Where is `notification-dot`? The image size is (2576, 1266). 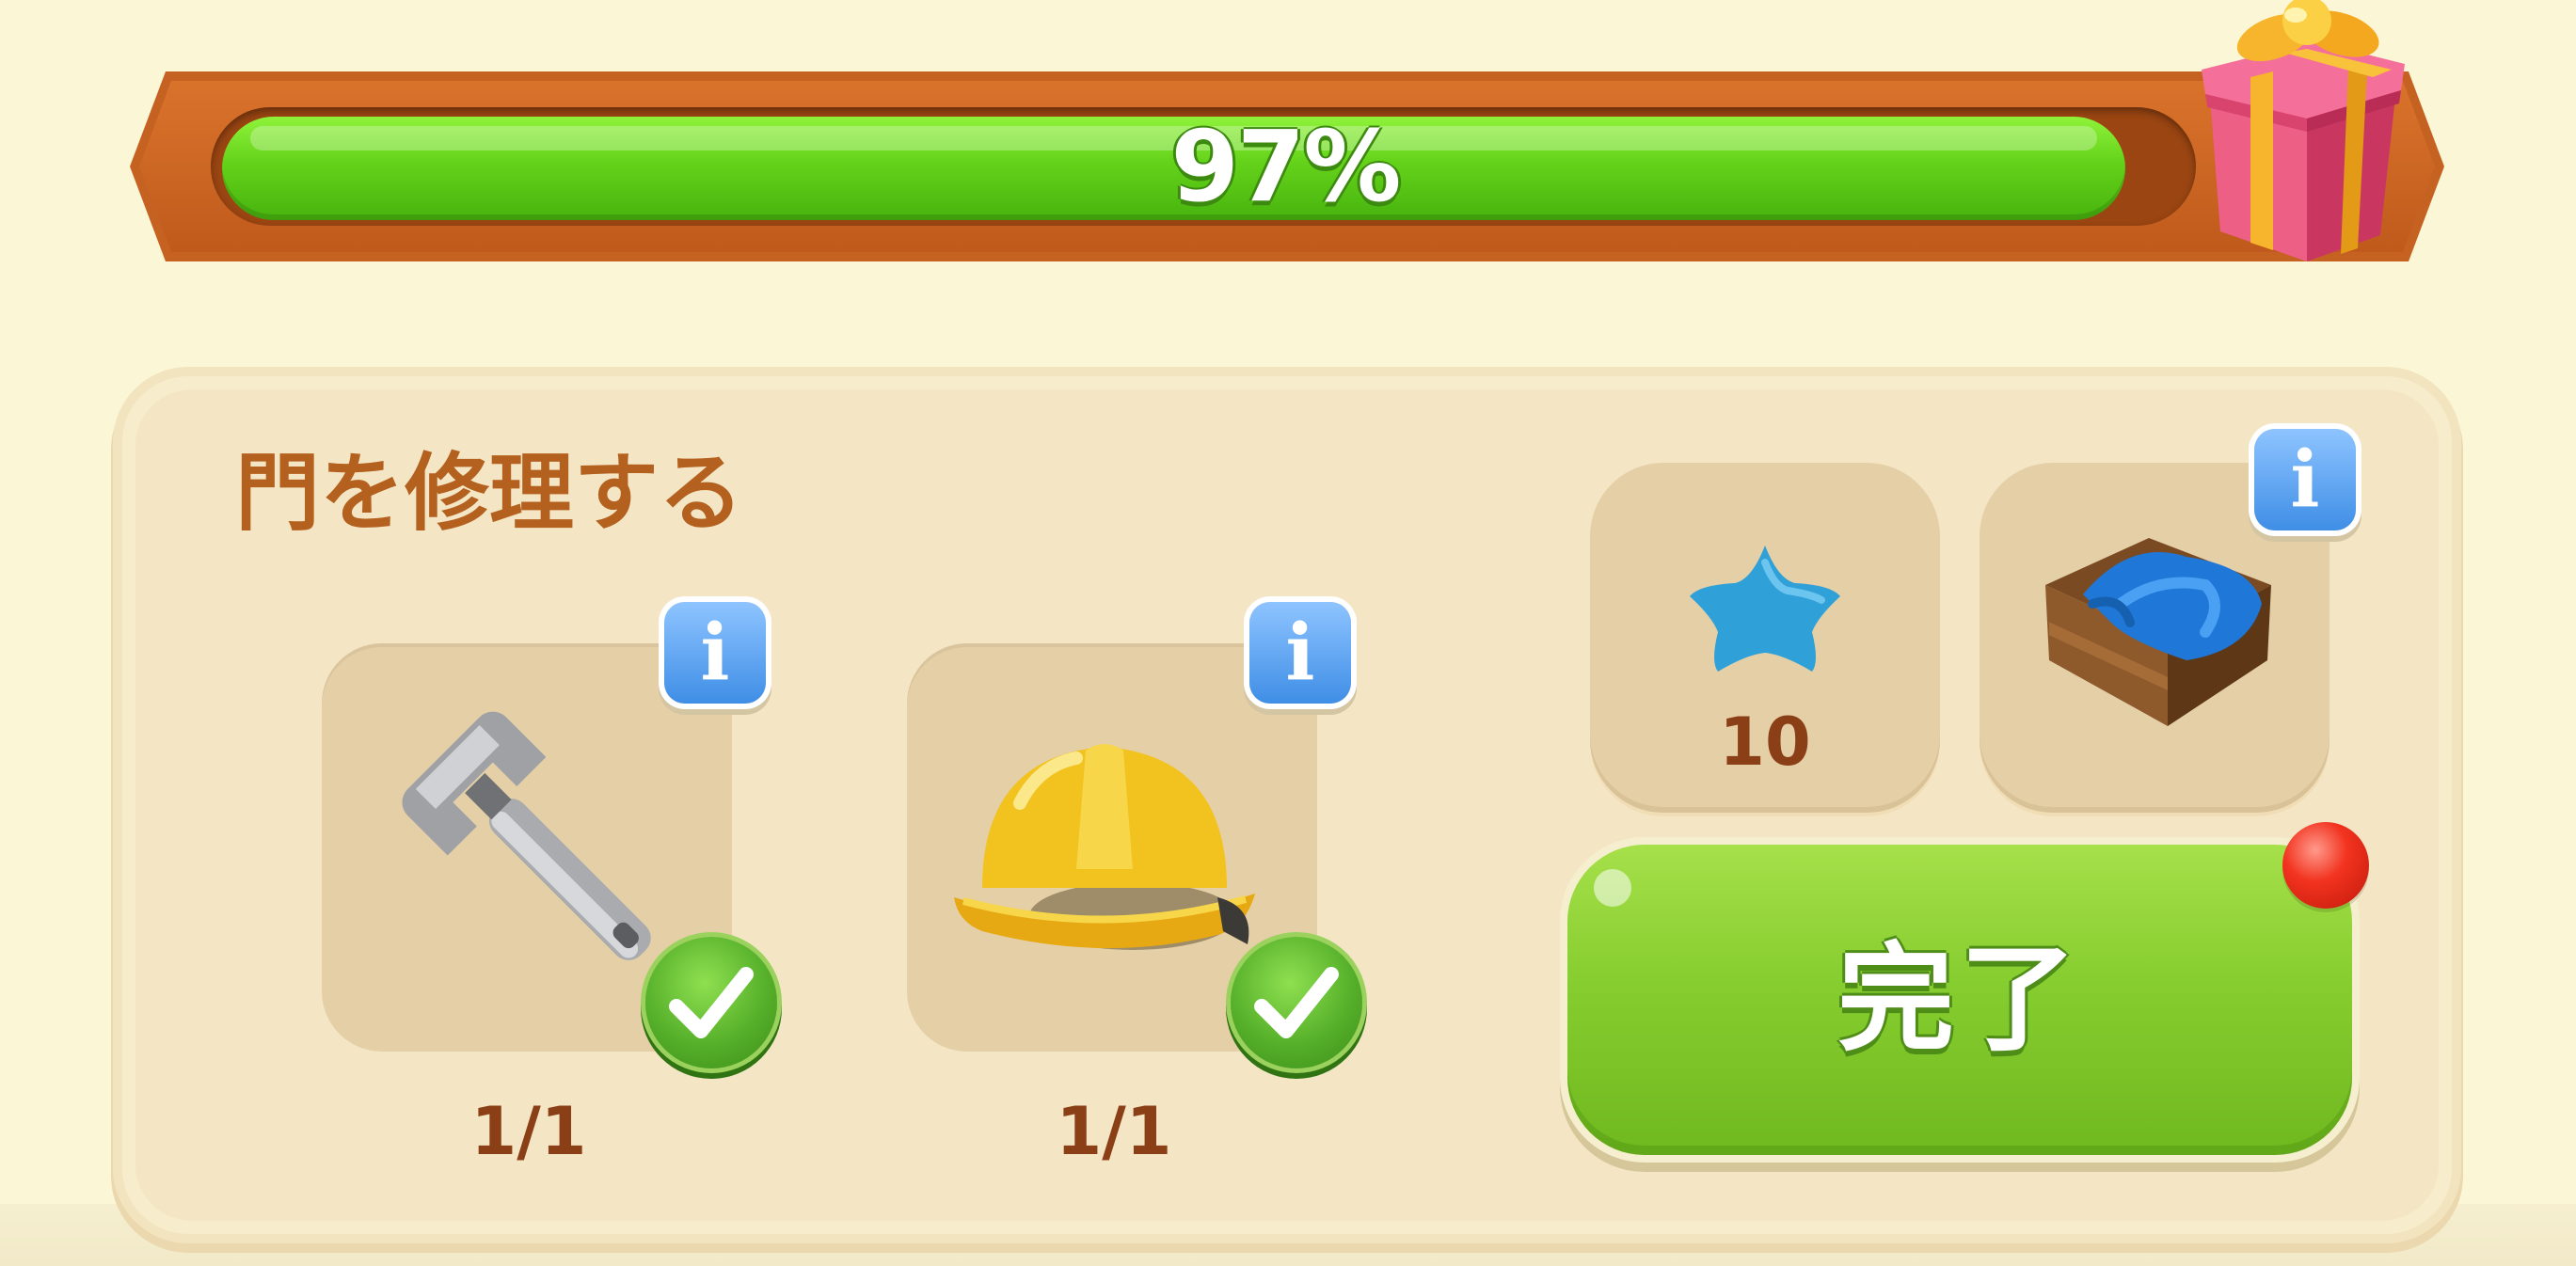
notification-dot is located at coordinates (2326, 865).